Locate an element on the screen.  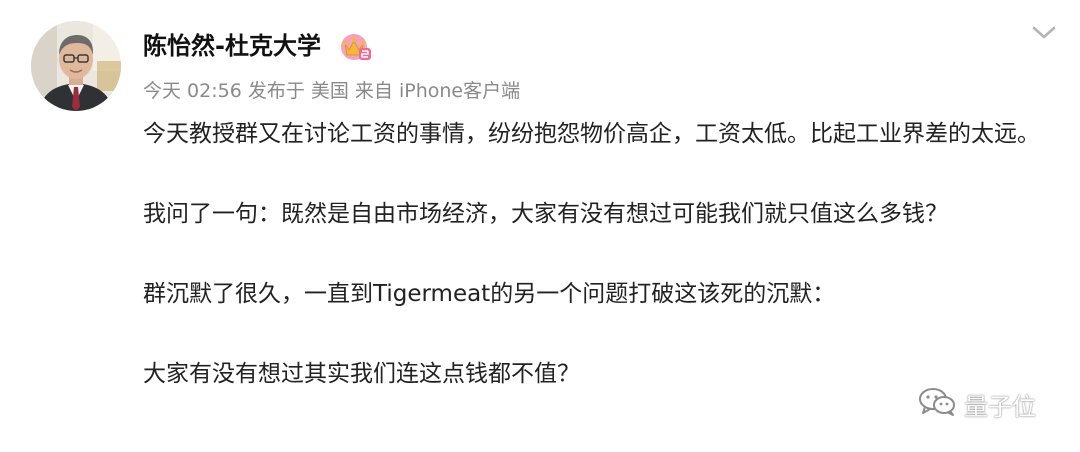
watermark: 量子位 is located at coordinates (977, 404).